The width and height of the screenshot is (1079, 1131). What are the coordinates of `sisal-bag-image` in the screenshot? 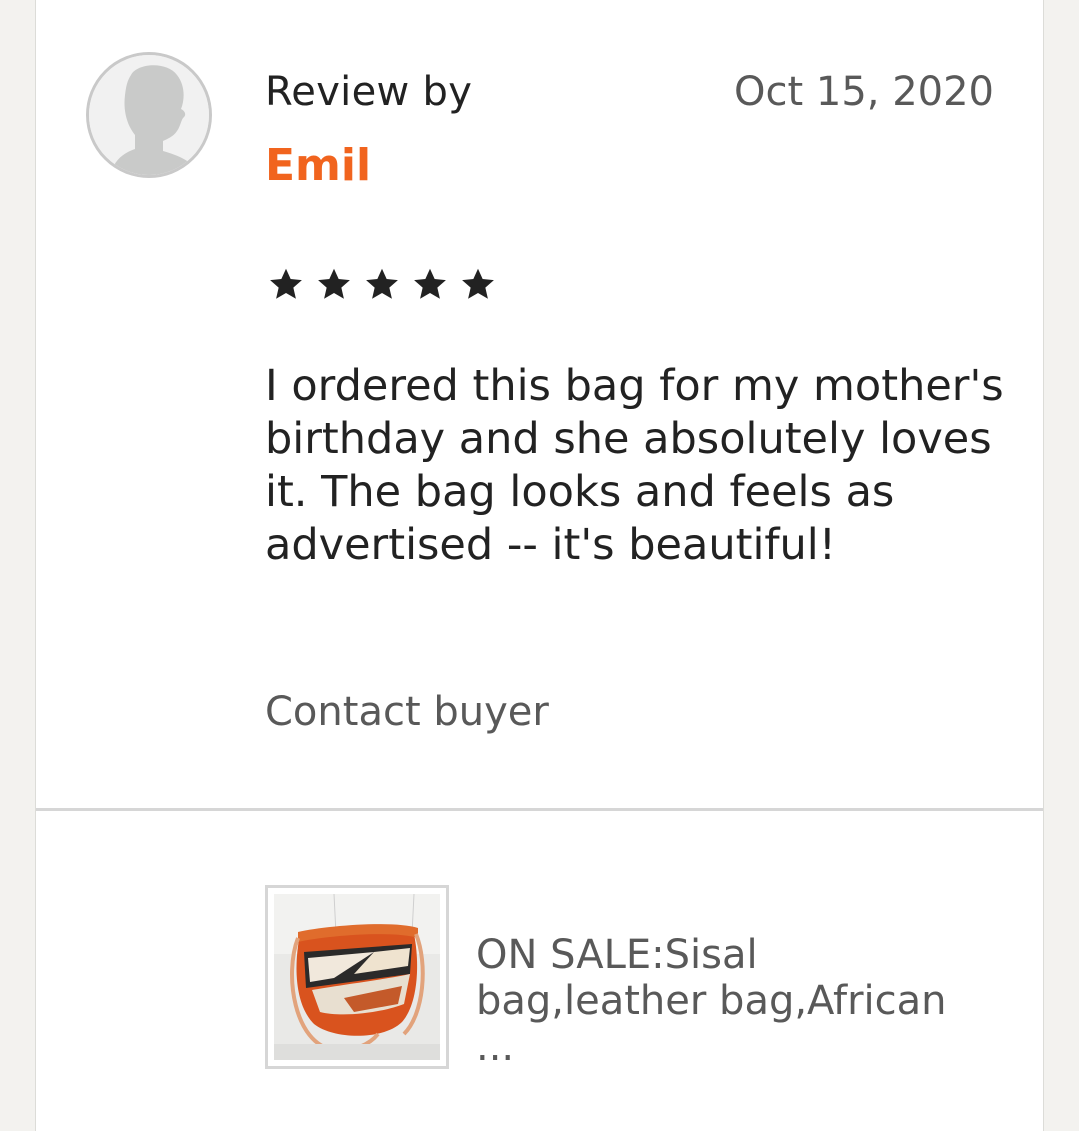 It's located at (357, 977).